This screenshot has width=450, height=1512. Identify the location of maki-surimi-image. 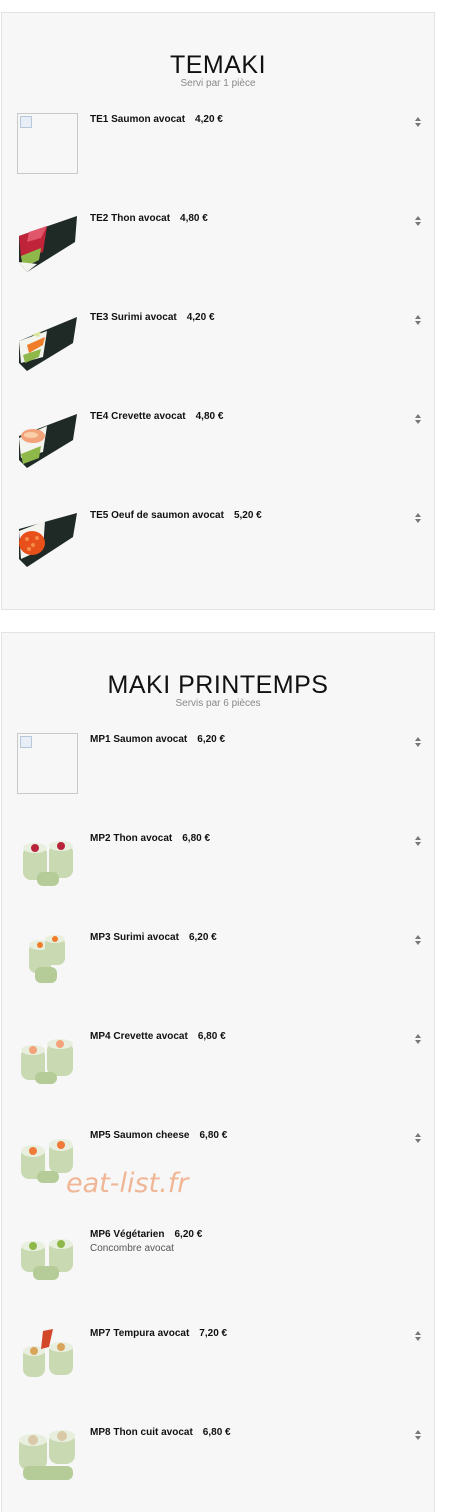
(47, 961).